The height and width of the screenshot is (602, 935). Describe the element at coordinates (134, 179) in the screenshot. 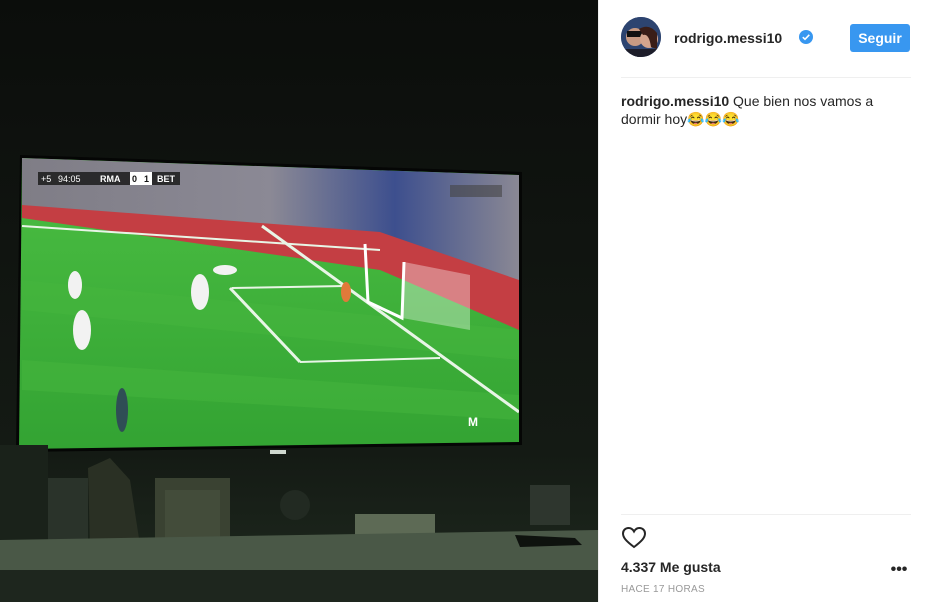

I see `scoreboard-home-score: 0` at that location.